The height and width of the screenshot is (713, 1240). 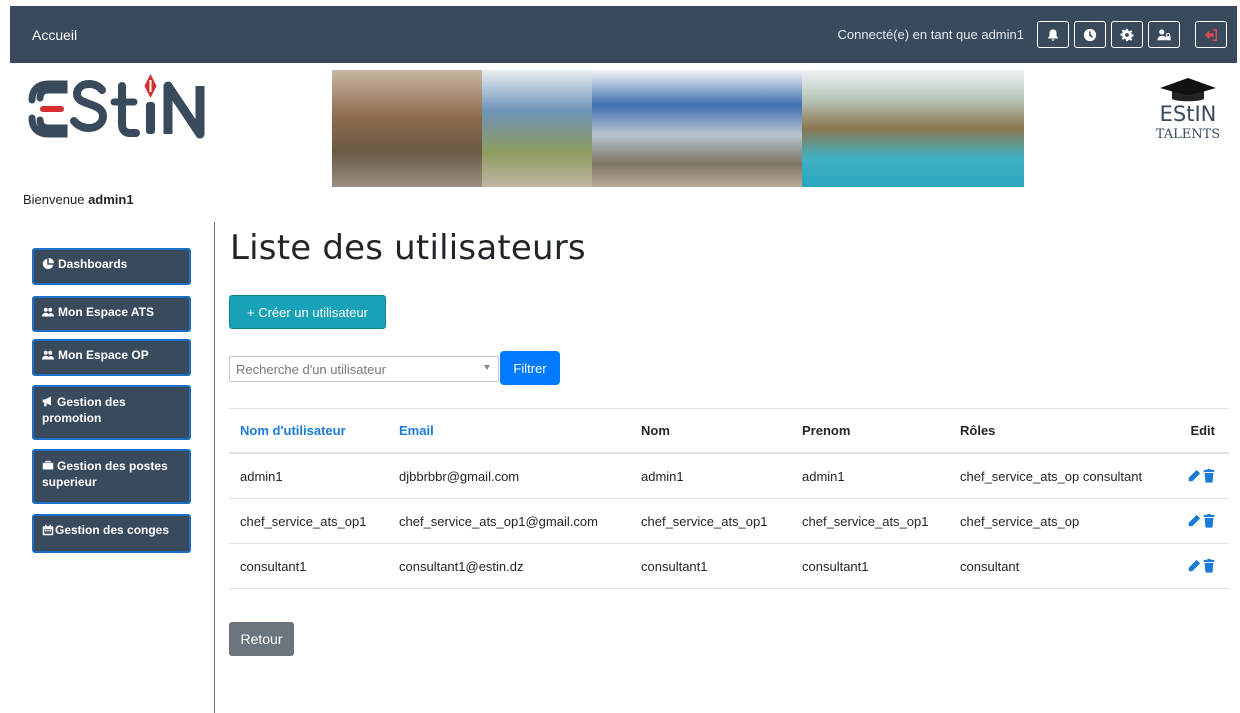 What do you see at coordinates (865, 521) in the screenshot?
I see `cell-prenom: chef_service_ats_op1` at bounding box center [865, 521].